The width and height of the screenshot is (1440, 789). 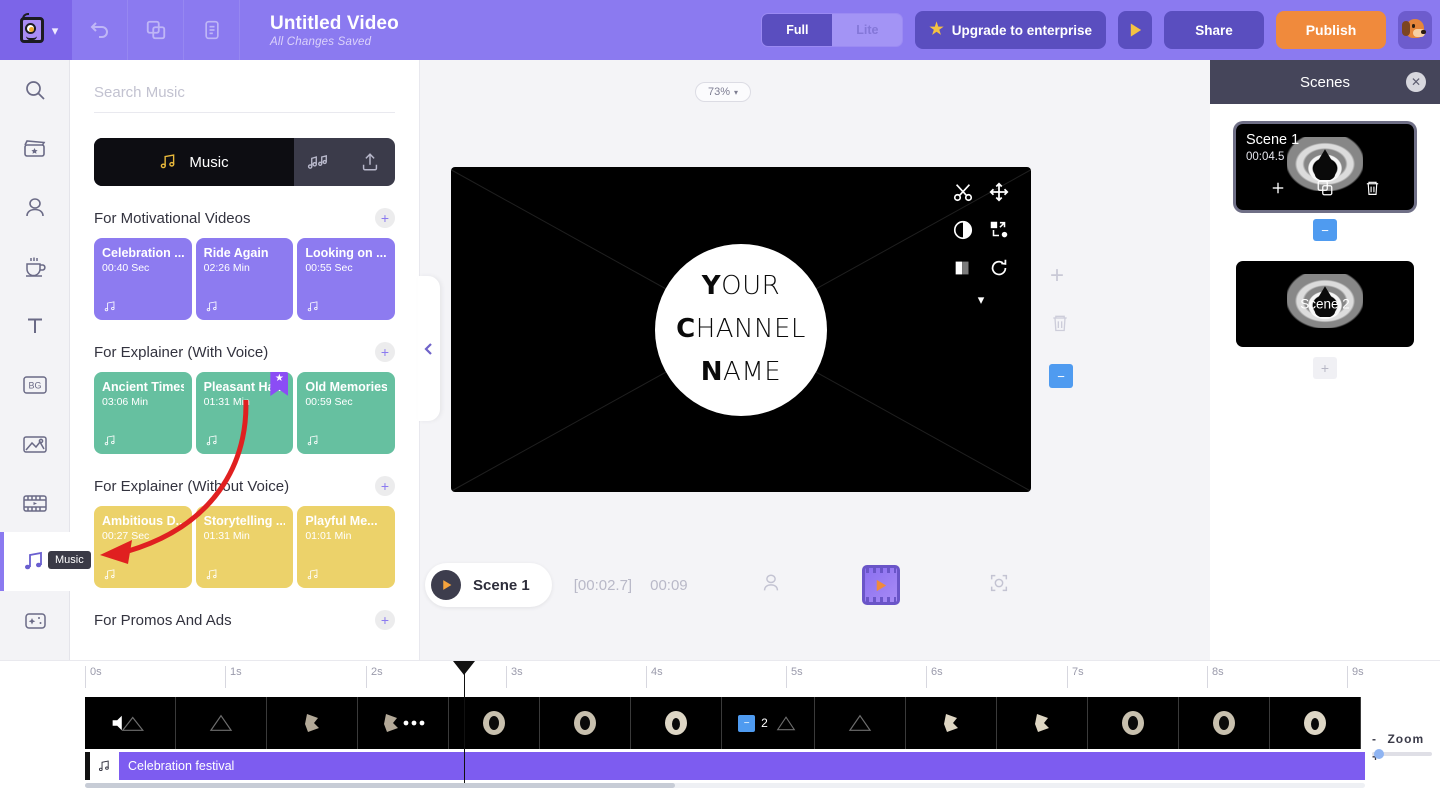 What do you see at coordinates (244, 547) in the screenshot?
I see `track-card: Storytelling ... 01:31 Min` at bounding box center [244, 547].